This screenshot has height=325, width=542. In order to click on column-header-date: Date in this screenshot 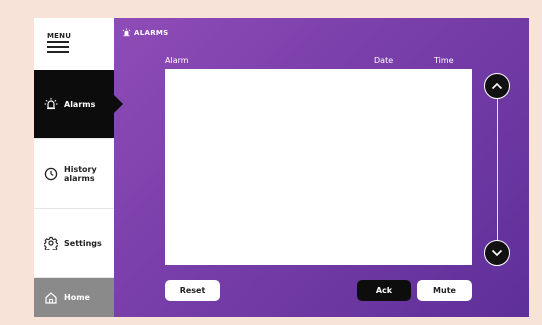, I will do `click(384, 60)`.